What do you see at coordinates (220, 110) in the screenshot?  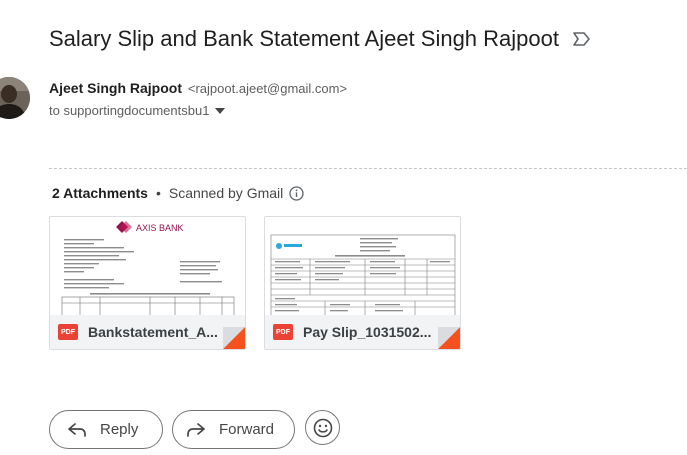 I see `caret-down-icon` at bounding box center [220, 110].